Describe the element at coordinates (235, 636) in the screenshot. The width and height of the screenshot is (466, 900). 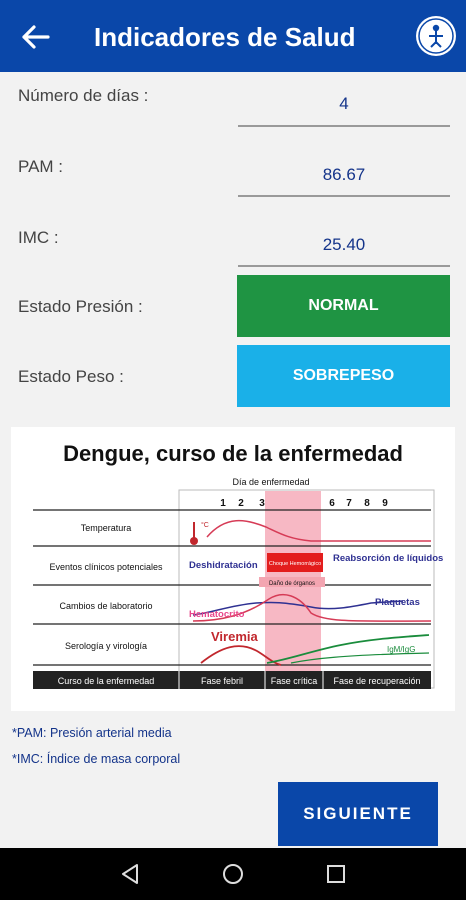
I see `viremia-label: Viremia` at that location.